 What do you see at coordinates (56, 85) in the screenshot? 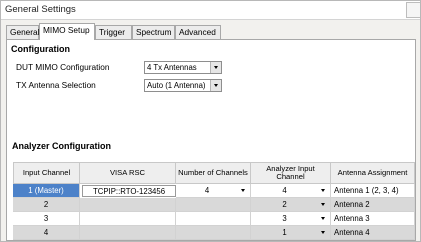
I see `tx-antenna-label: TX Antenna Selection` at bounding box center [56, 85].